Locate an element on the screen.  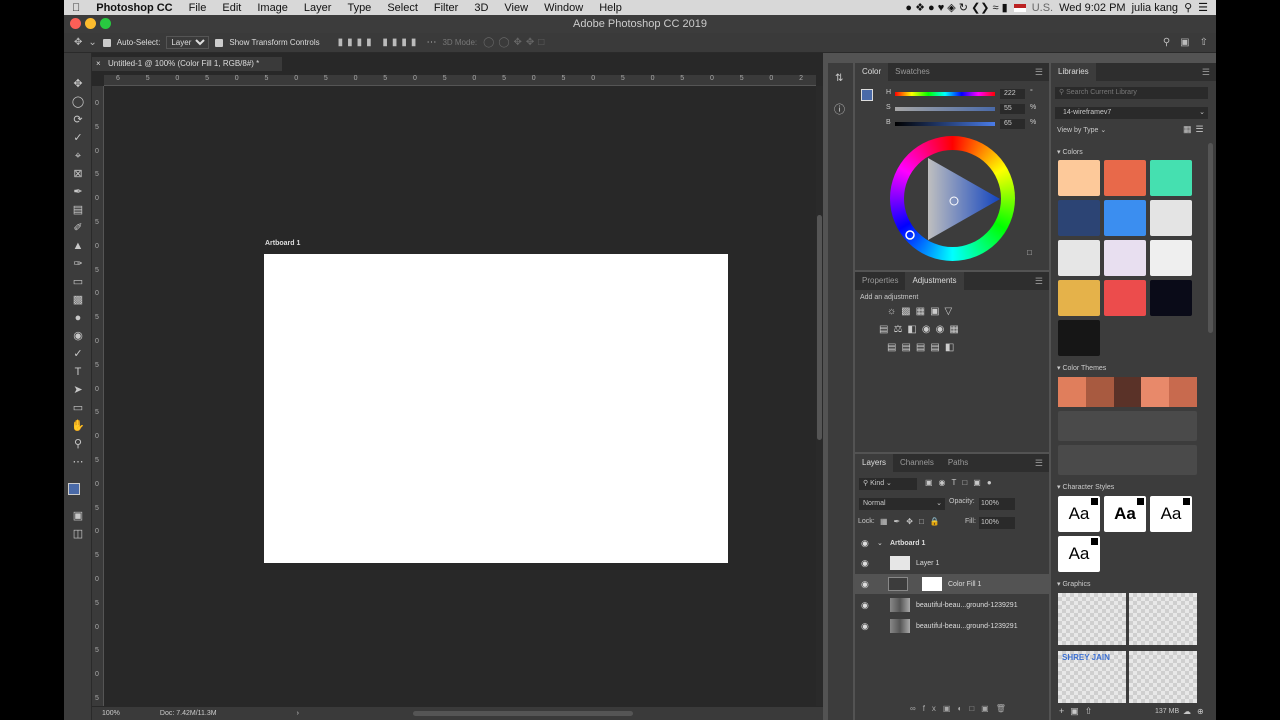
minimize-window-button is located at coordinates (90, 23).